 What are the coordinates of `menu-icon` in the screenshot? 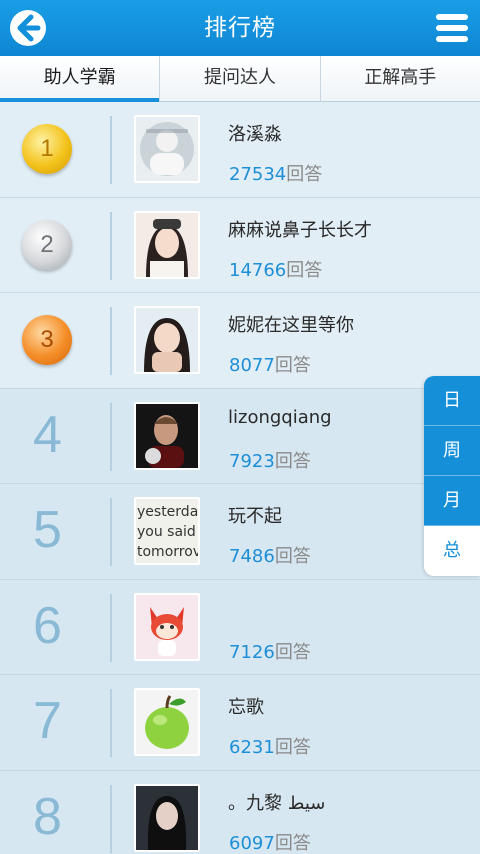 It's located at (452, 28).